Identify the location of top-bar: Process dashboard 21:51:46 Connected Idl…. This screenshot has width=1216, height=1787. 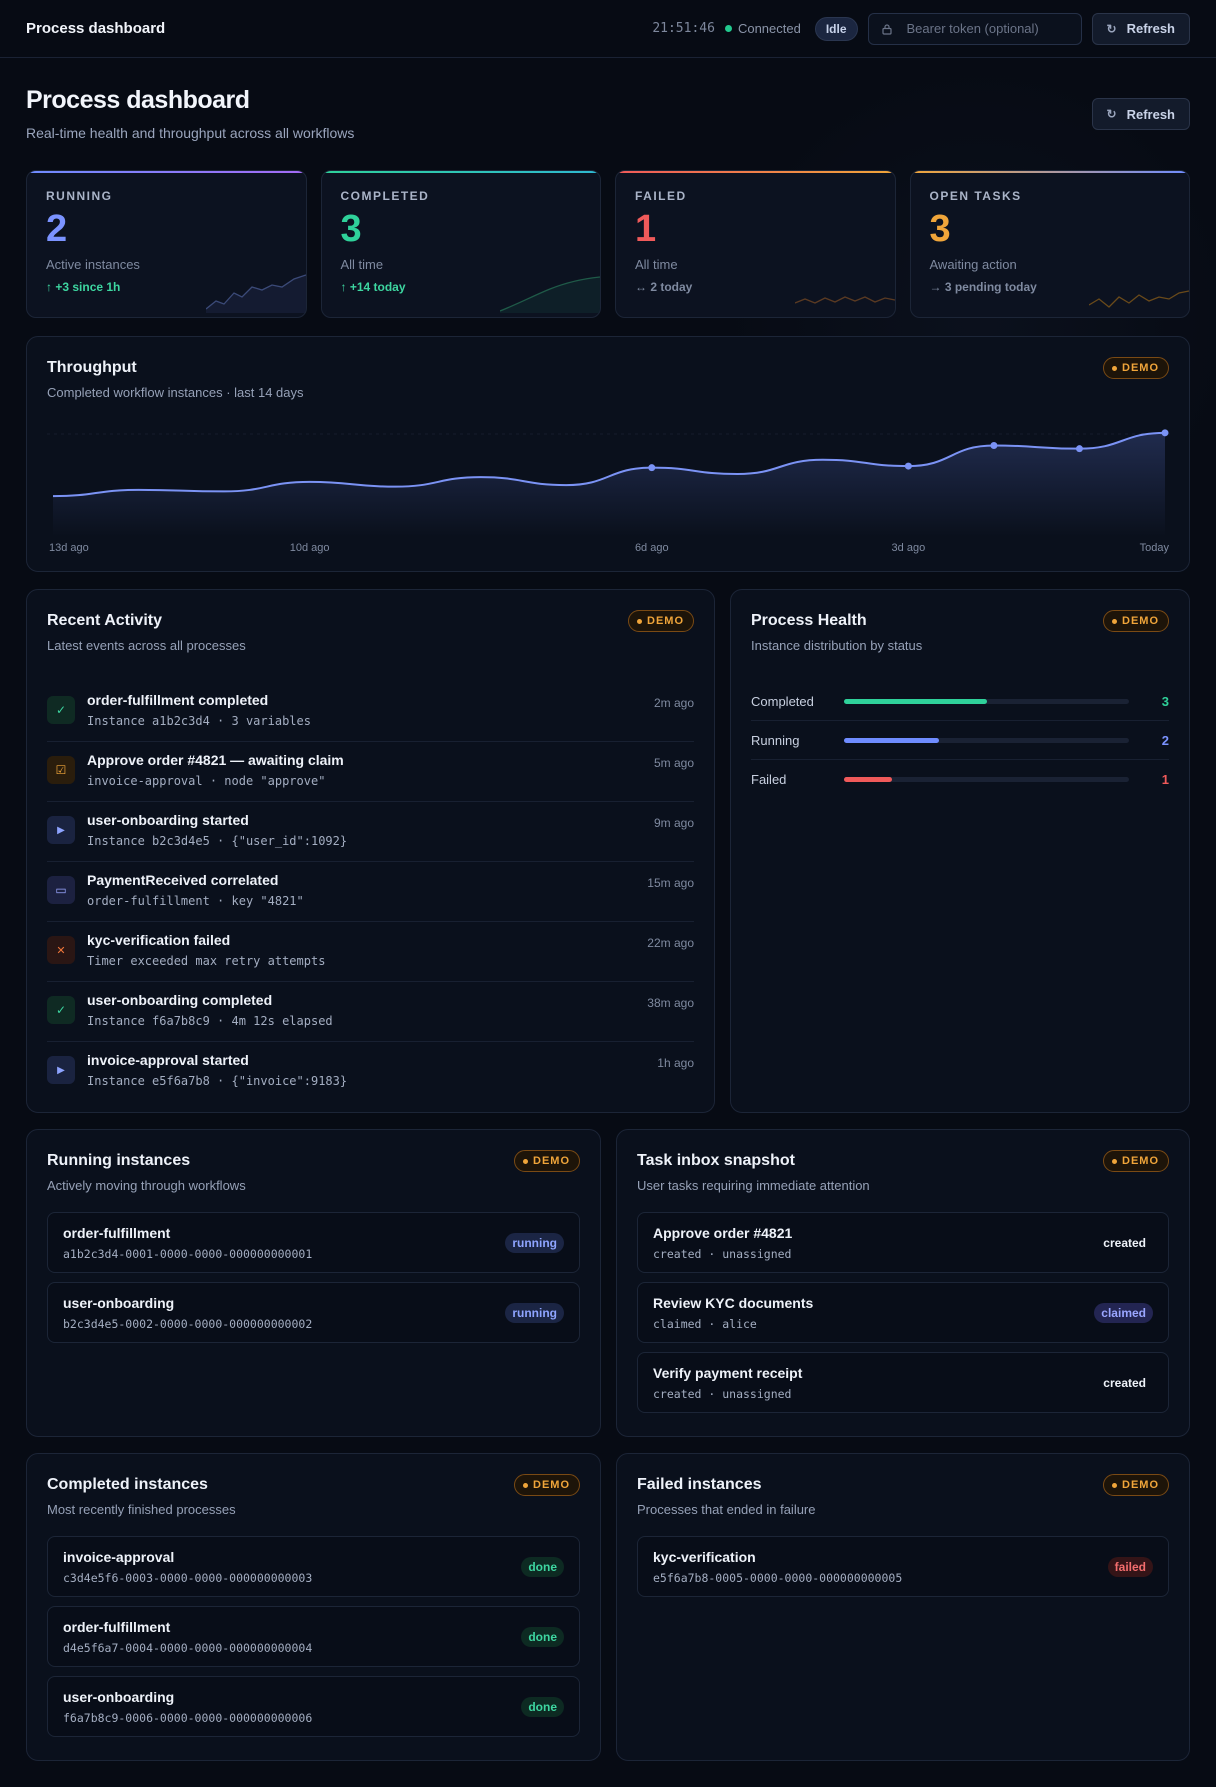
(608, 29).